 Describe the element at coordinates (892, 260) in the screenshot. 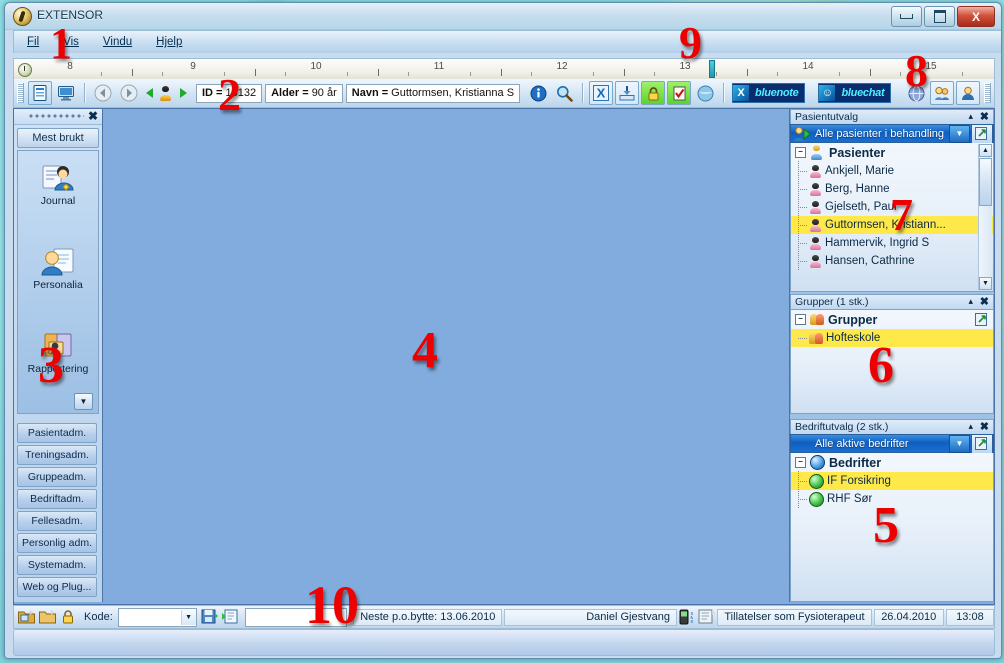

I see `patient-node: Hansen, Cathrine` at that location.